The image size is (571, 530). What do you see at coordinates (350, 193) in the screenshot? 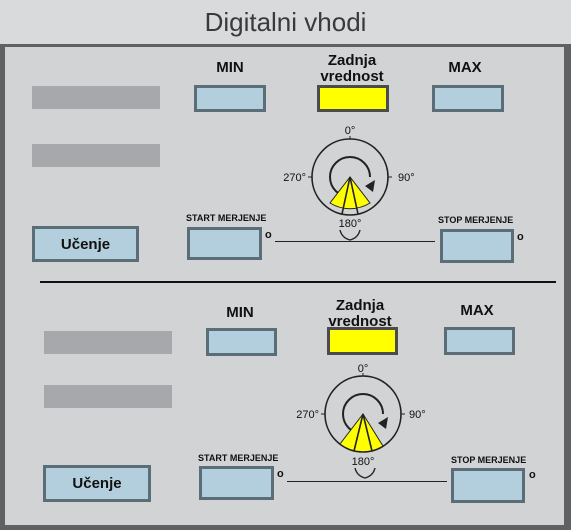
I see `dial-sector` at bounding box center [350, 193].